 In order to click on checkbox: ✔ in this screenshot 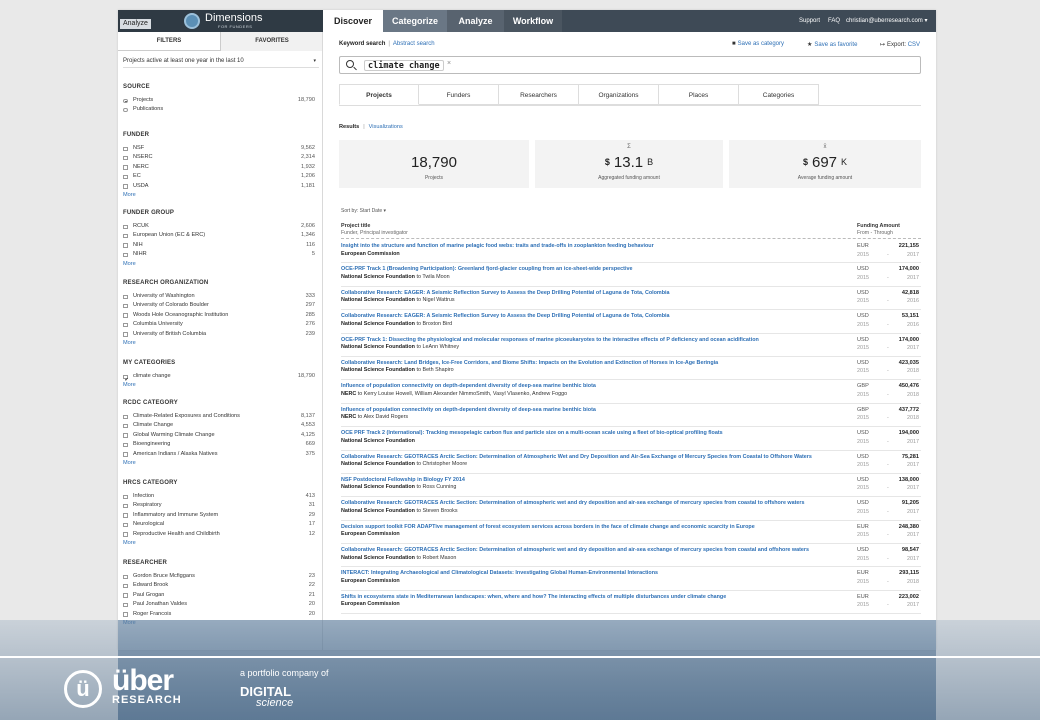, I will do `click(126, 378)`.